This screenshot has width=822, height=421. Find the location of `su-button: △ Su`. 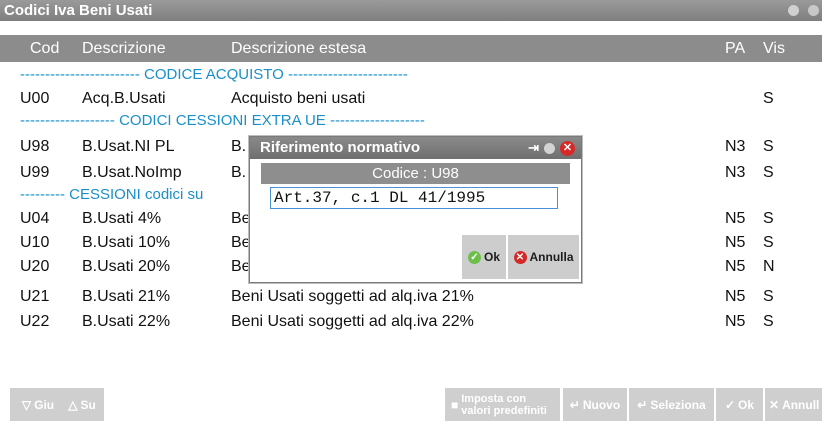

su-button: △ Su is located at coordinates (82, 404).